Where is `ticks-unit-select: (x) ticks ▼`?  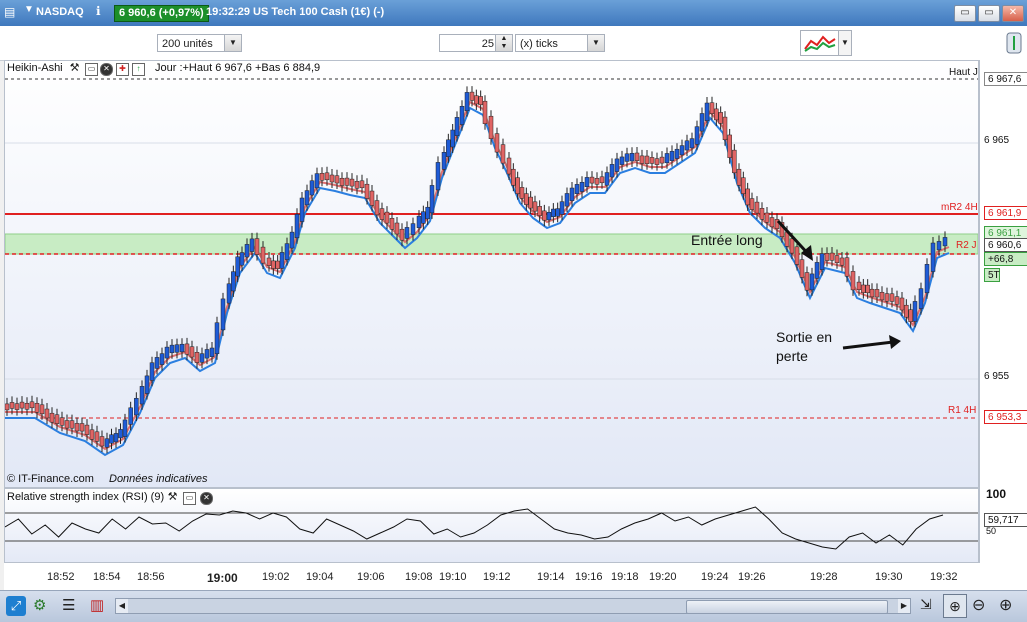 ticks-unit-select: (x) ticks ▼ is located at coordinates (560, 43).